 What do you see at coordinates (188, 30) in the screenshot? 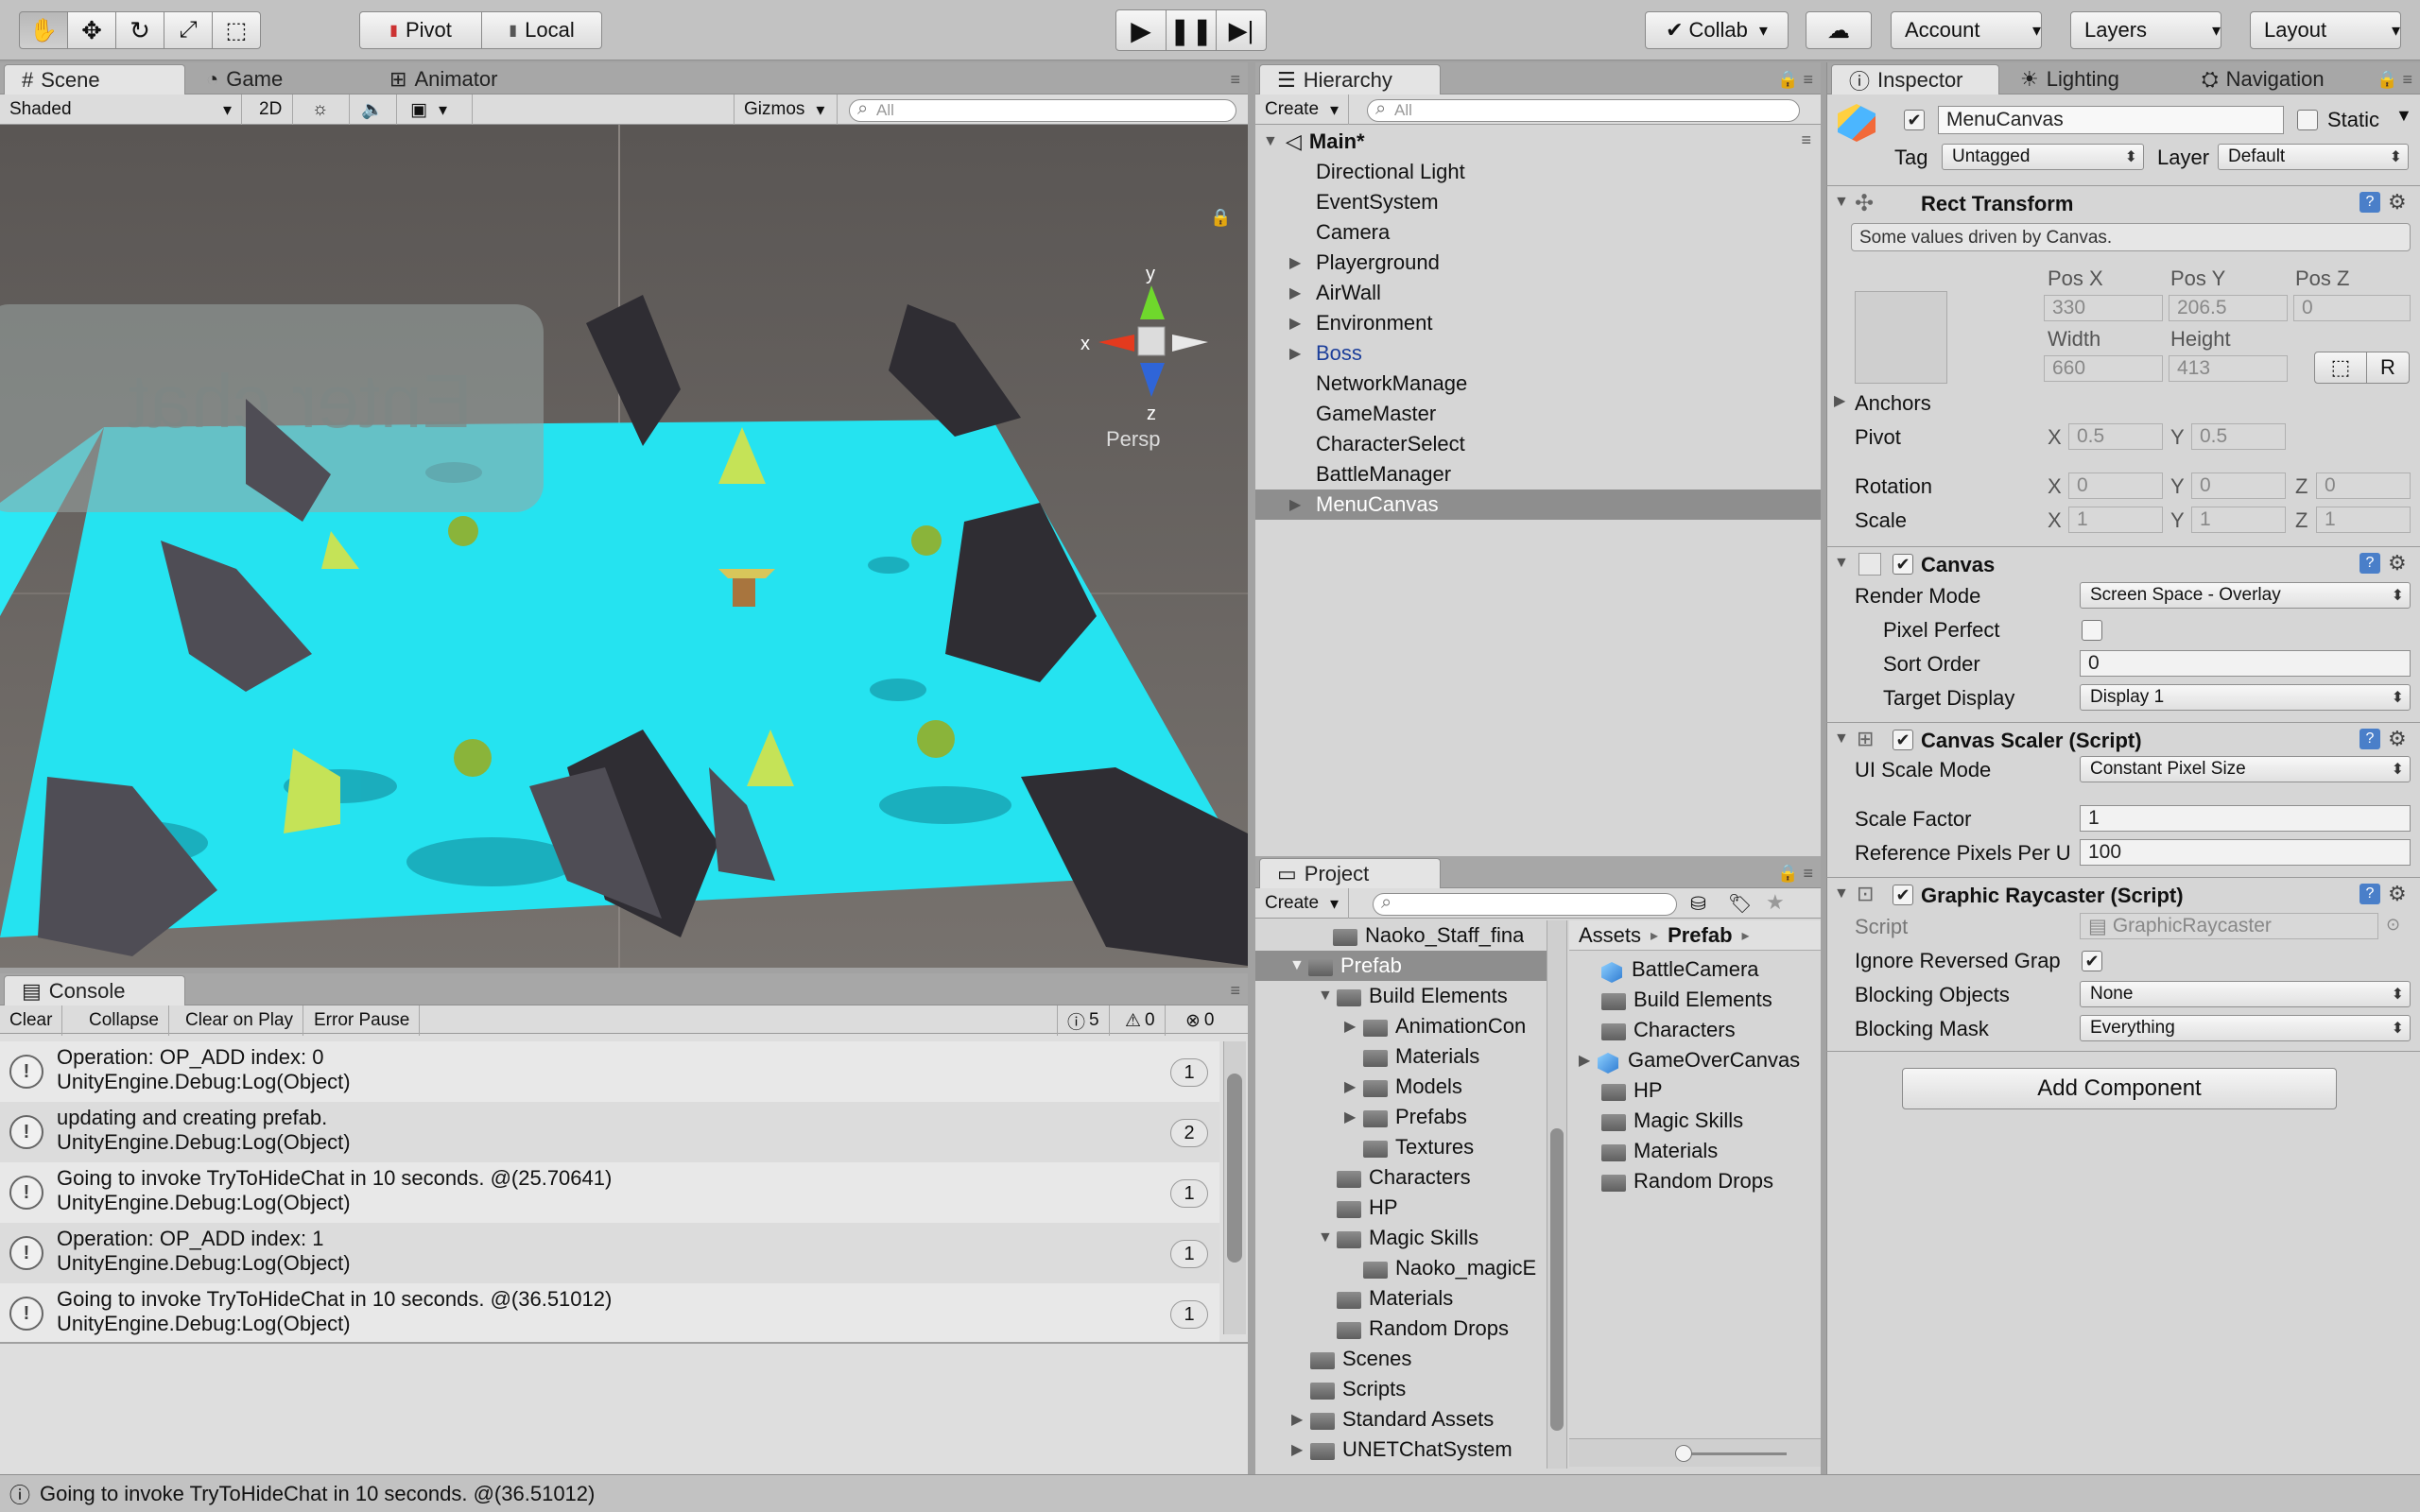
I see `scale-tool-button: ⤢` at bounding box center [188, 30].